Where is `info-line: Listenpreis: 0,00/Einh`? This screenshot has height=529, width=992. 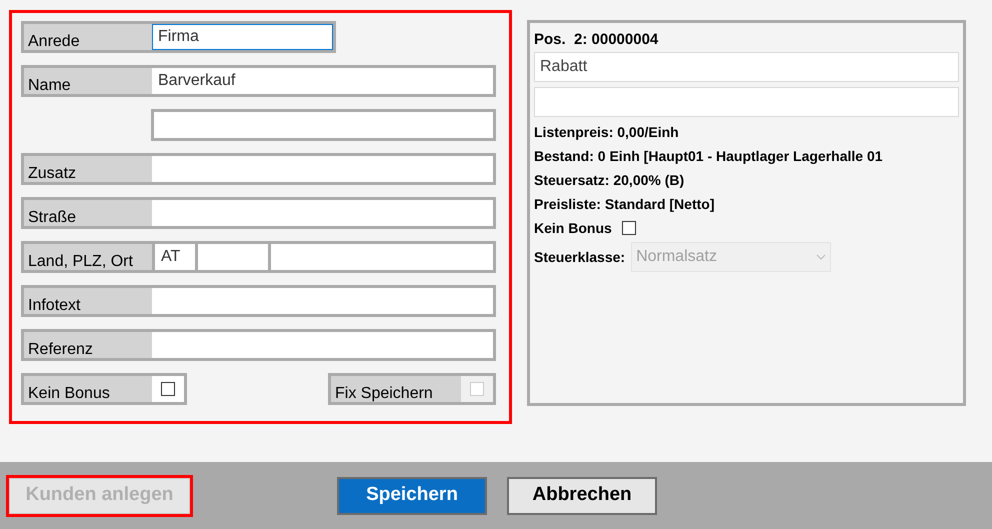 info-line: Listenpreis: 0,00/Einh is located at coordinates (607, 132).